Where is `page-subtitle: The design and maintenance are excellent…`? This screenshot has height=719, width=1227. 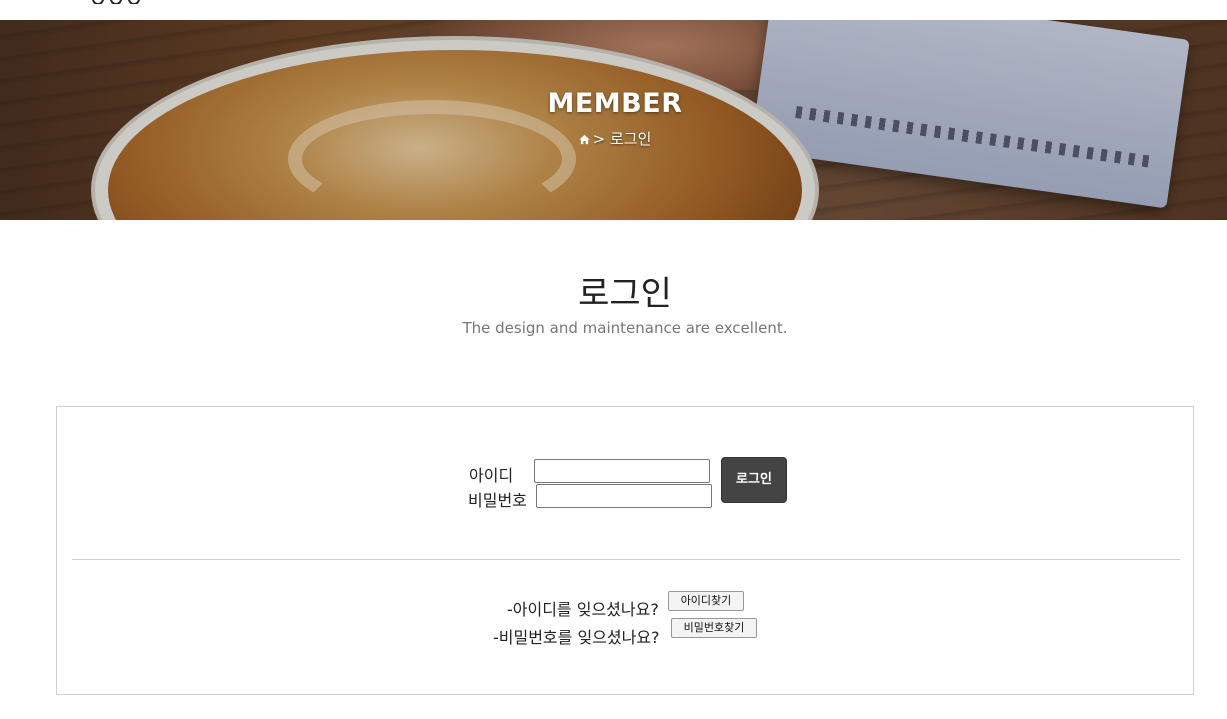 page-subtitle: The design and maintenance are excellent… is located at coordinates (625, 328).